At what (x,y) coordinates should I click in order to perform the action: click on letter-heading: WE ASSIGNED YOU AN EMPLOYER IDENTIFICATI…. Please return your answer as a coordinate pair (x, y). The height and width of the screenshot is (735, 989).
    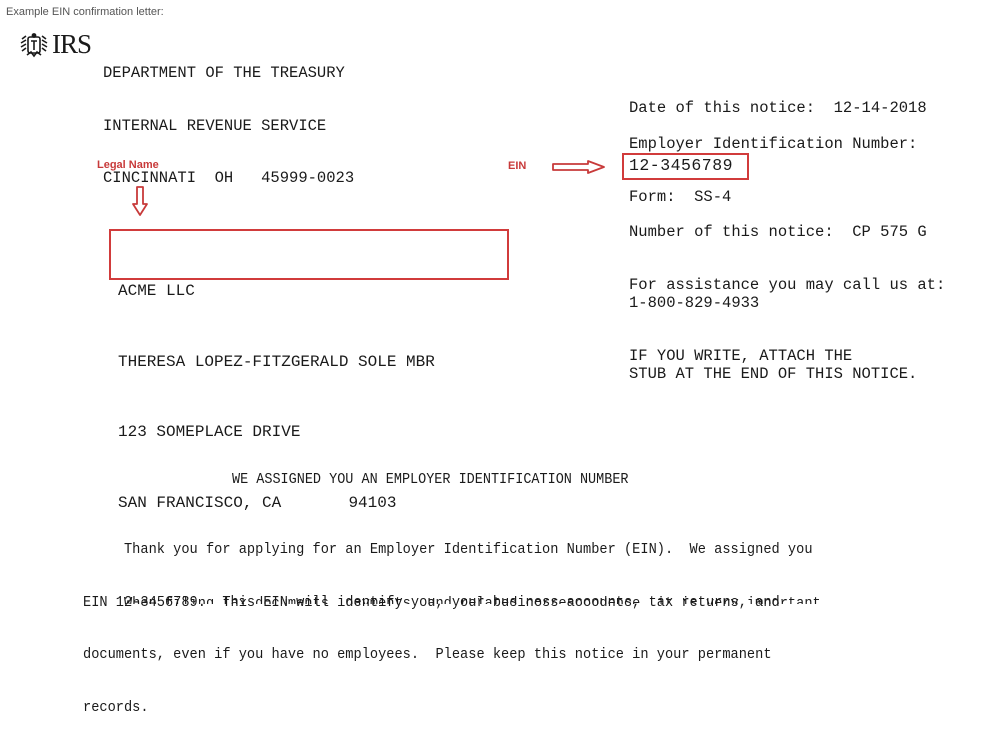
    Looking at the image, I should click on (430, 480).